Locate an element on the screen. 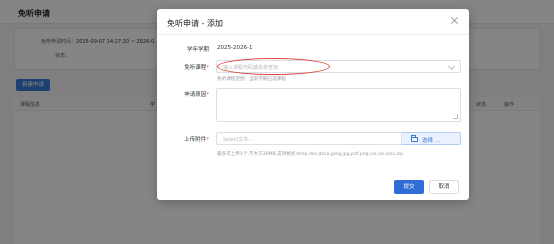 This screenshot has width=554, height=244. reason-label: 申请原因 is located at coordinates (195, 95).